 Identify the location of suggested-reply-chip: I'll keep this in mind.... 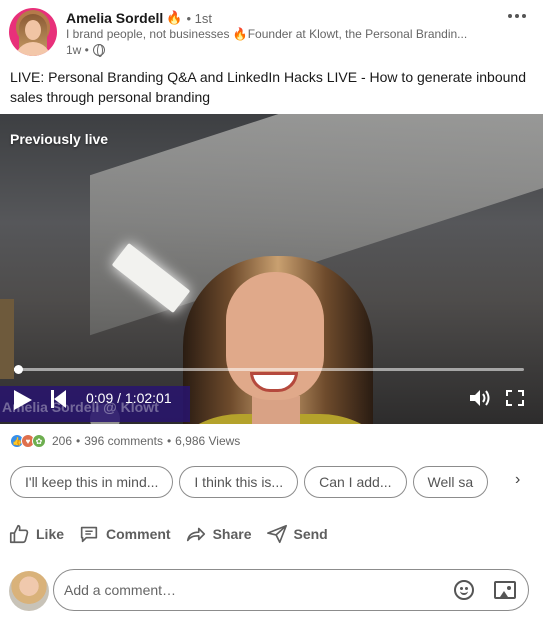
(92, 482).